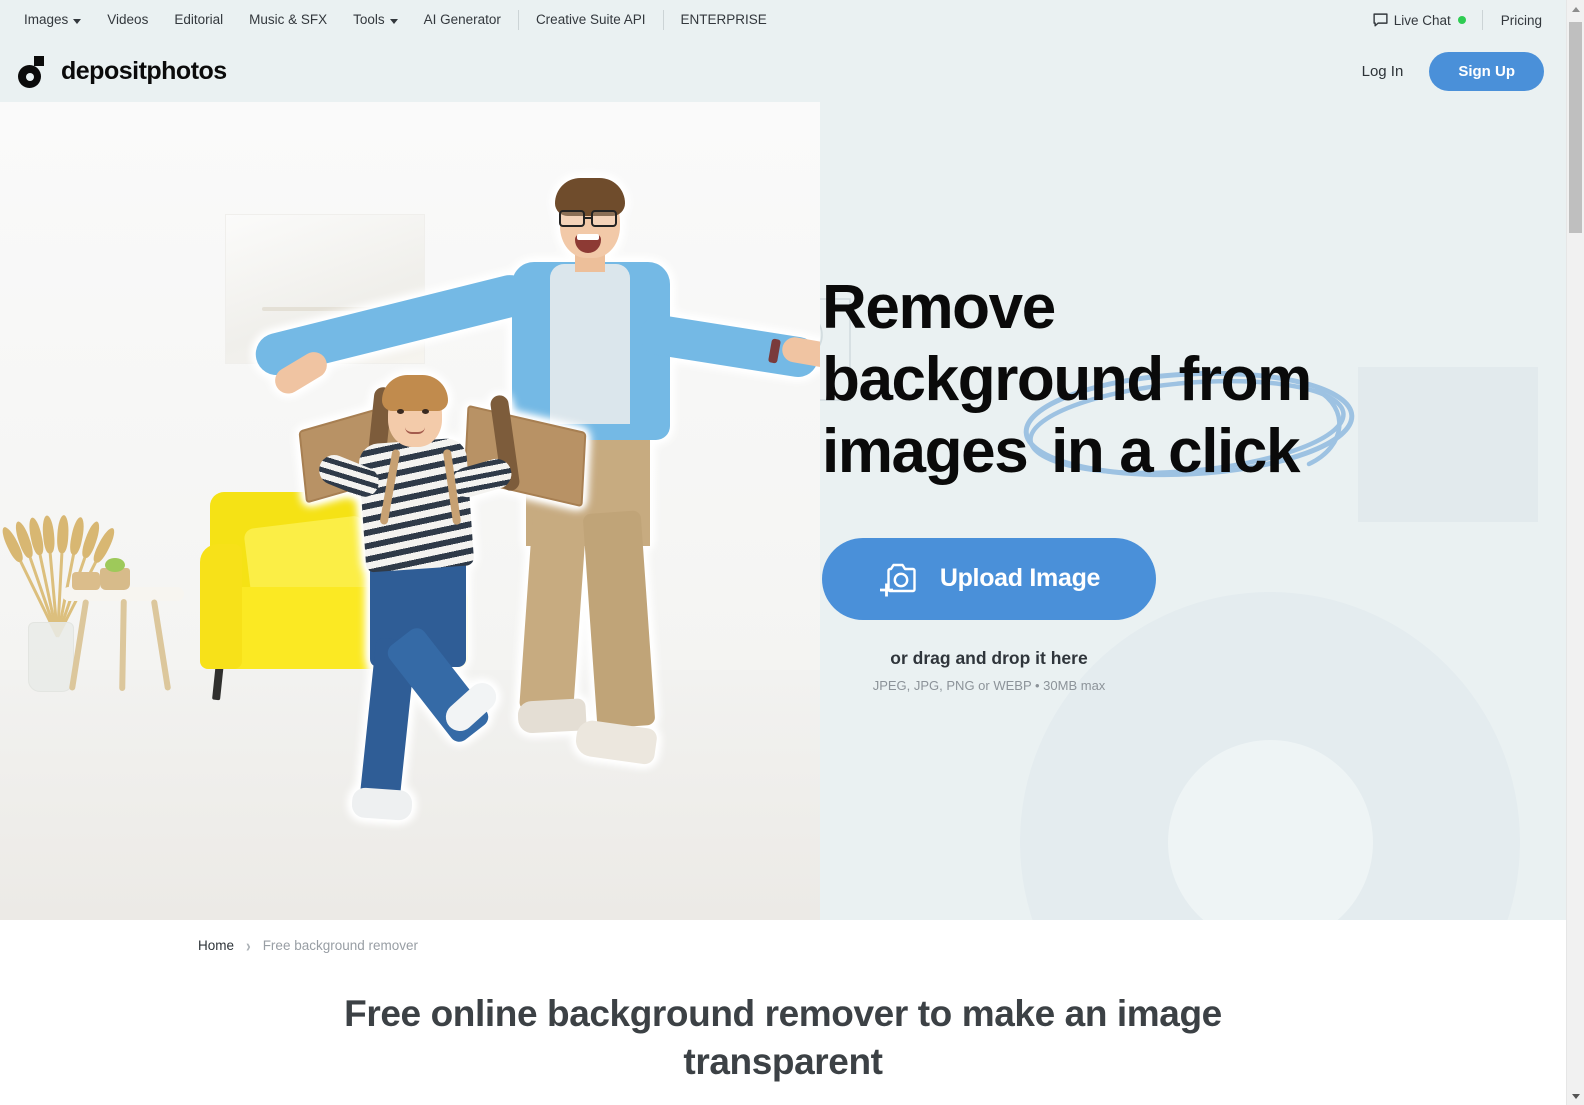  I want to click on top-utility-right: Live Chat Pricing, so click(1458, 20).